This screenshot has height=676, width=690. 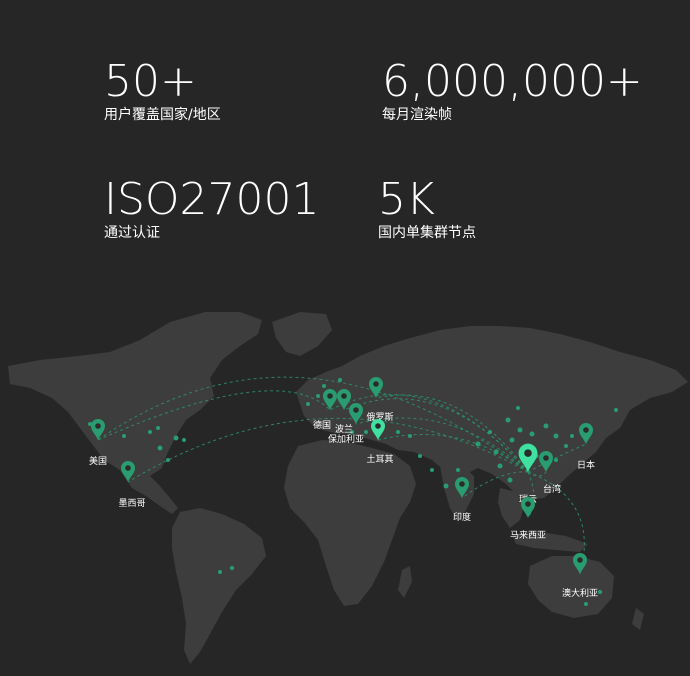 I want to click on stat-monthly-frames: 6,000,000+ 每月渲染帧, so click(x=512, y=92).